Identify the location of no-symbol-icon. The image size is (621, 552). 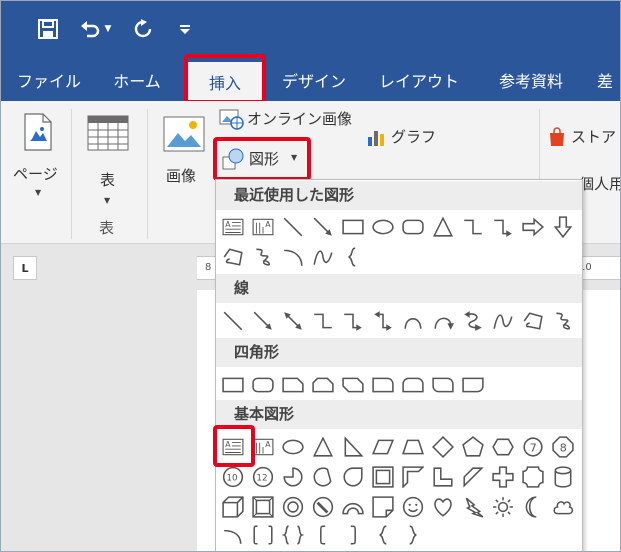
(323, 507).